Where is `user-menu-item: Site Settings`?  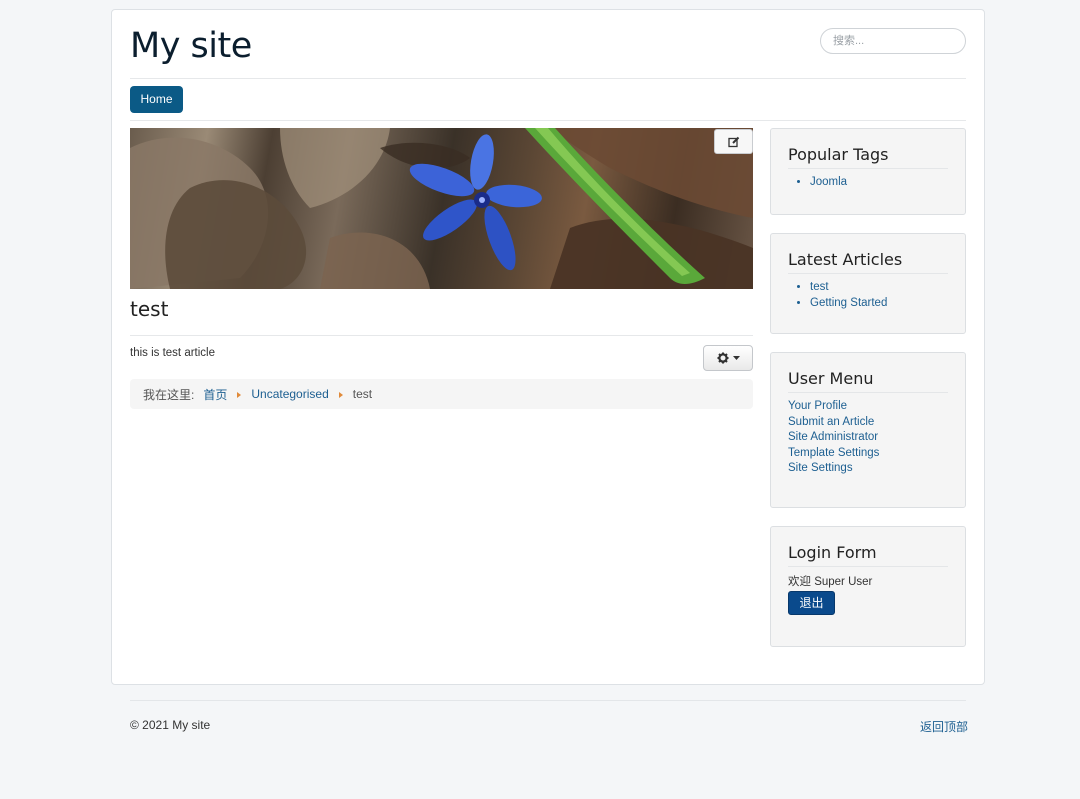
user-menu-item: Site Settings is located at coordinates (868, 469).